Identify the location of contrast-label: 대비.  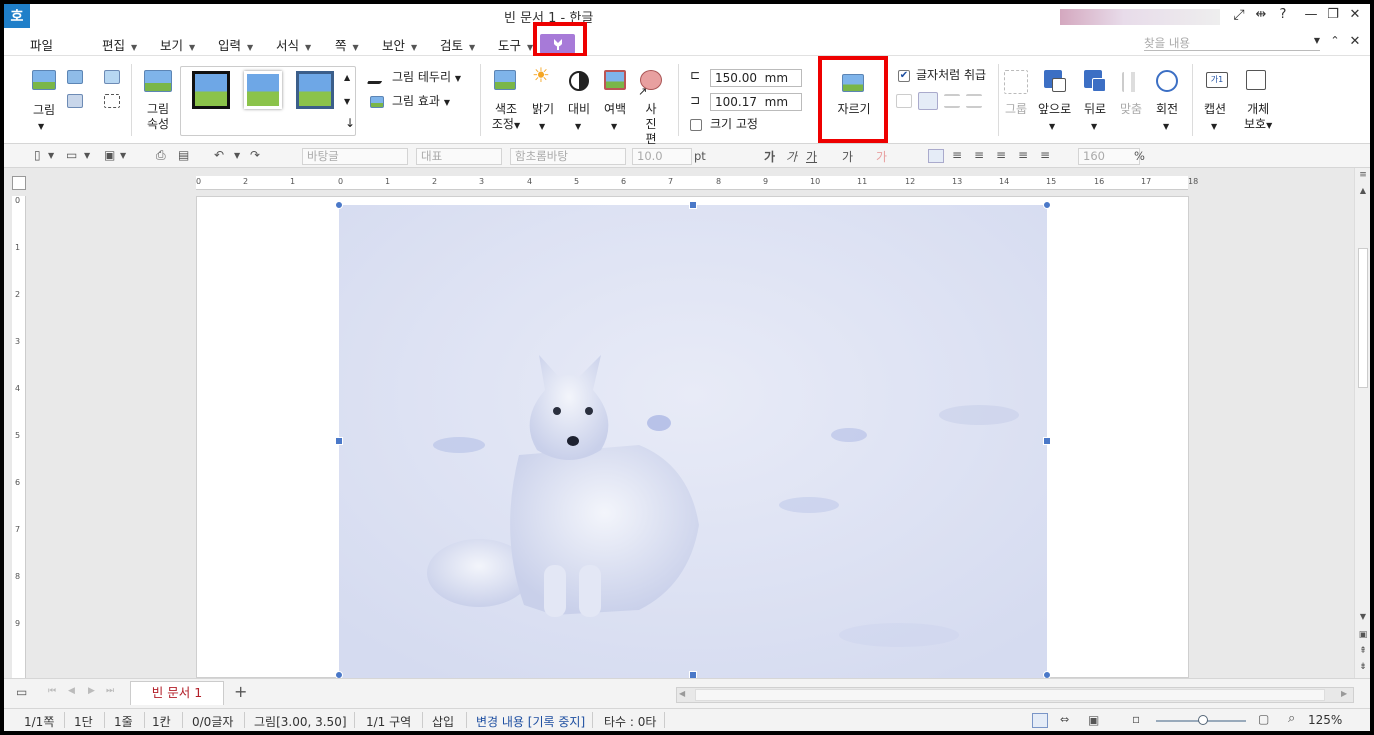
(579, 109).